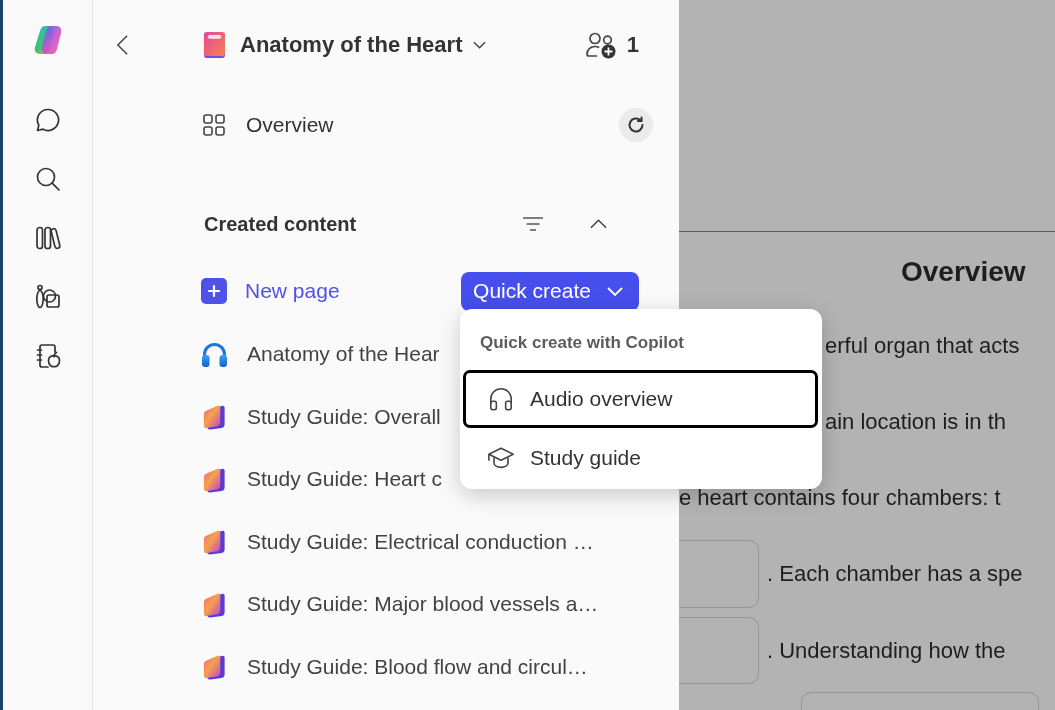  I want to click on chevron-left-icon, so click(122, 45).